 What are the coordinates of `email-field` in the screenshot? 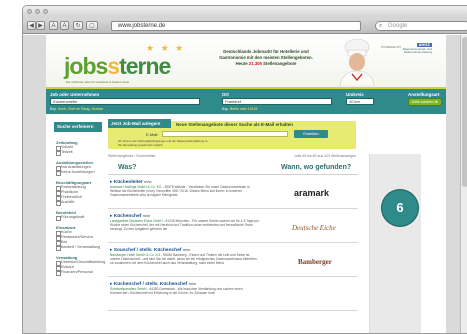 It's located at (225, 134).